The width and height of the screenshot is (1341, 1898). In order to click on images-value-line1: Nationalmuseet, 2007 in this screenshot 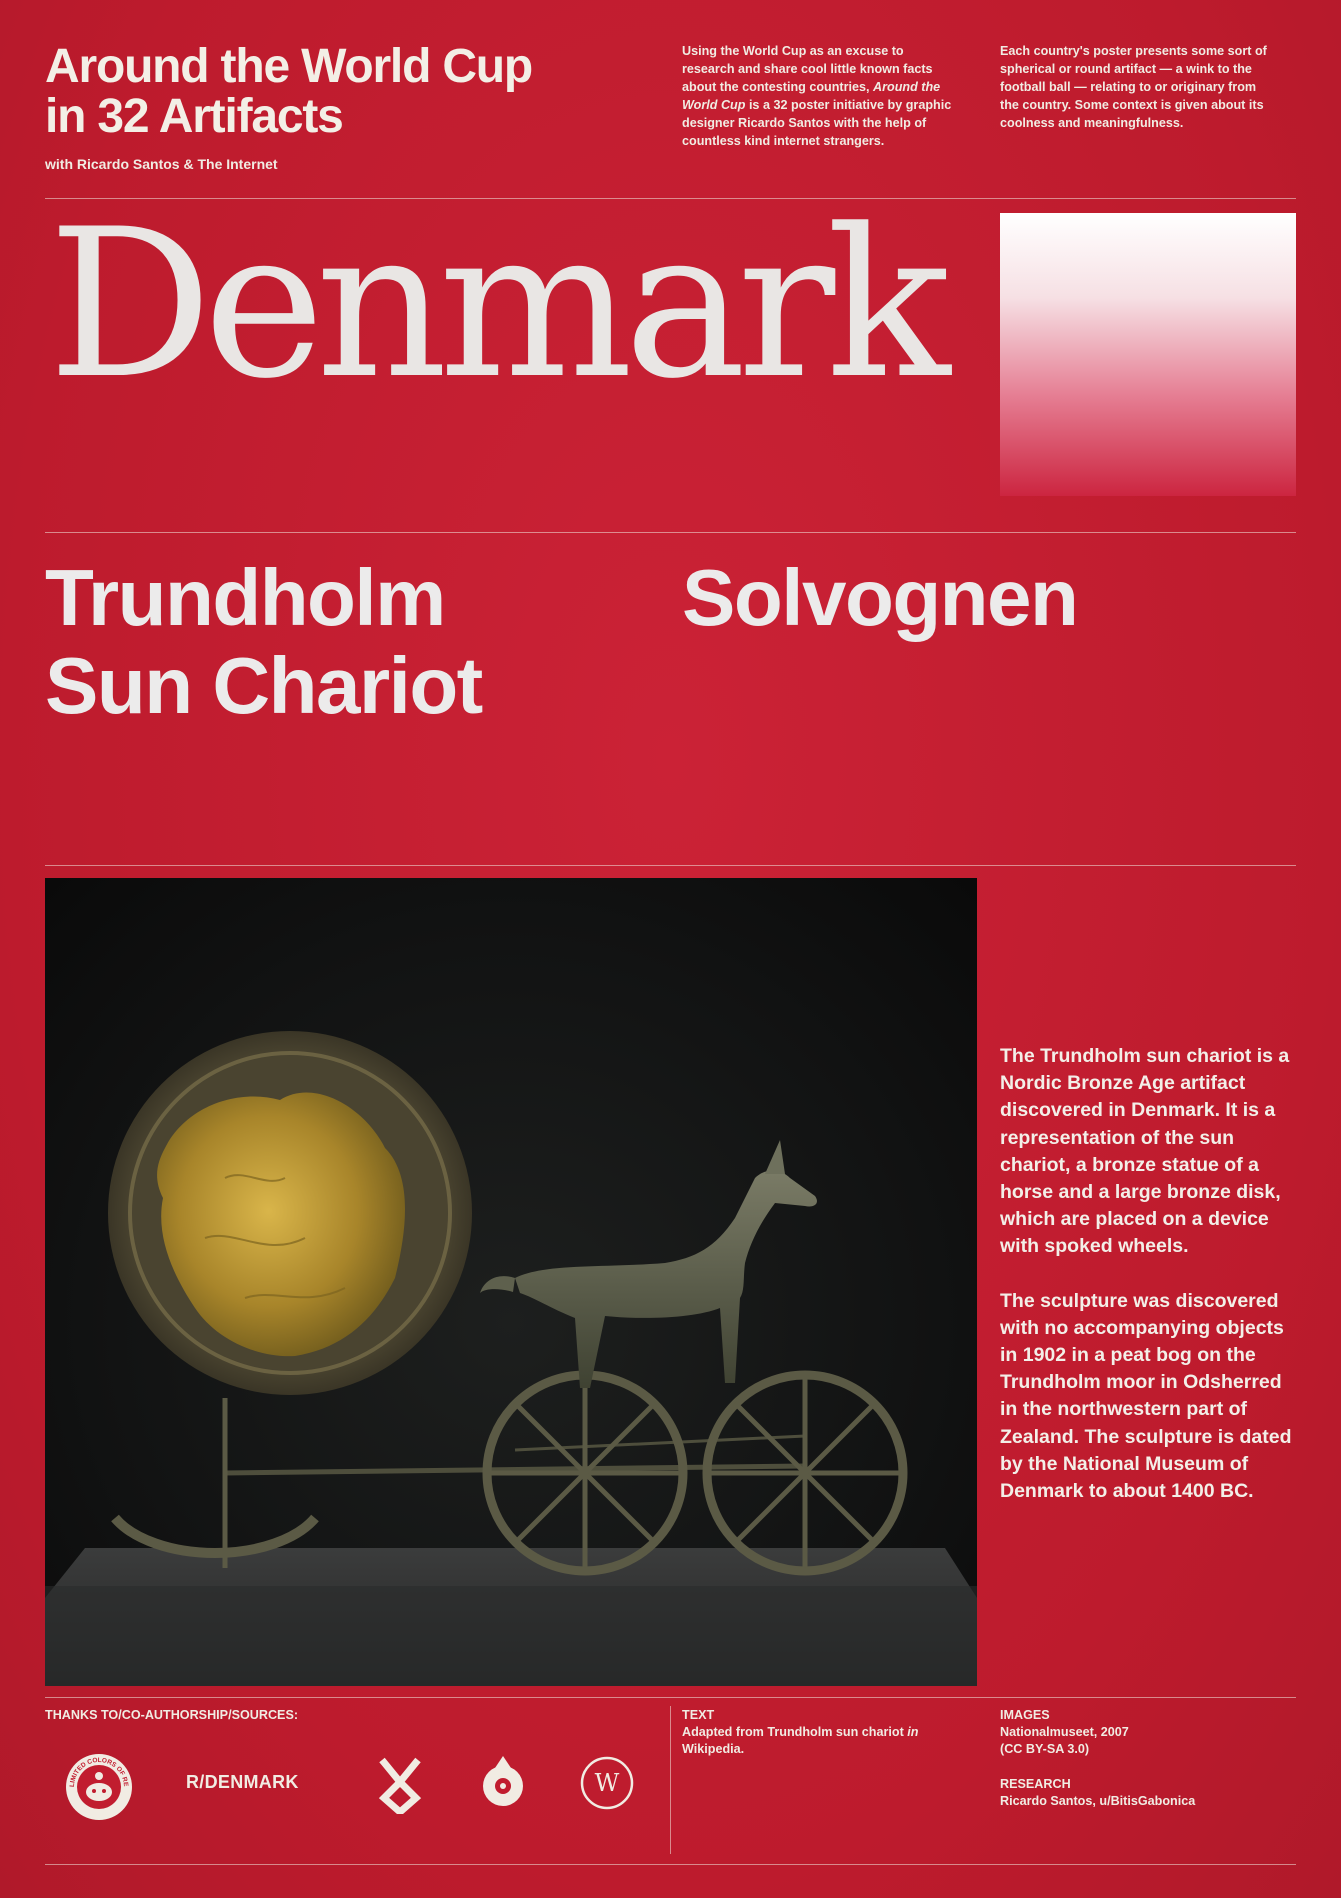, I will do `click(1064, 1732)`.